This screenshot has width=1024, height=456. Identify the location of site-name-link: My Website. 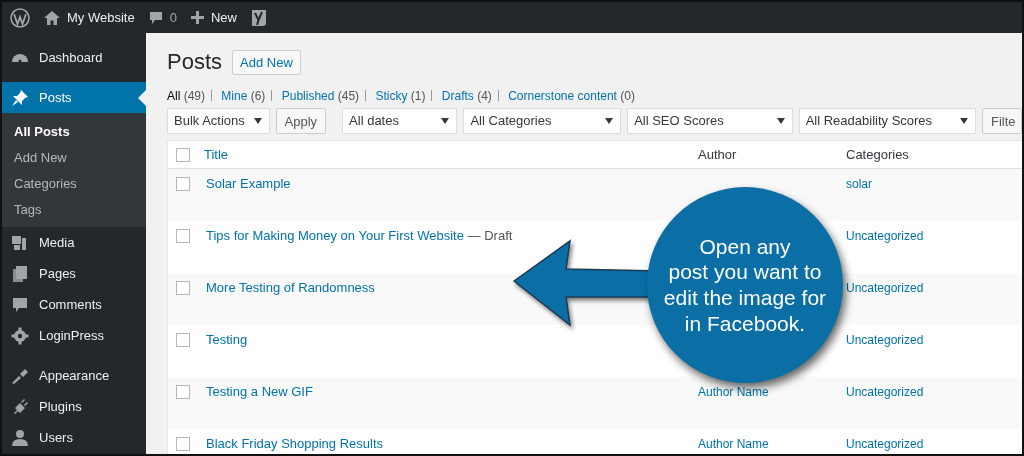
(101, 17).